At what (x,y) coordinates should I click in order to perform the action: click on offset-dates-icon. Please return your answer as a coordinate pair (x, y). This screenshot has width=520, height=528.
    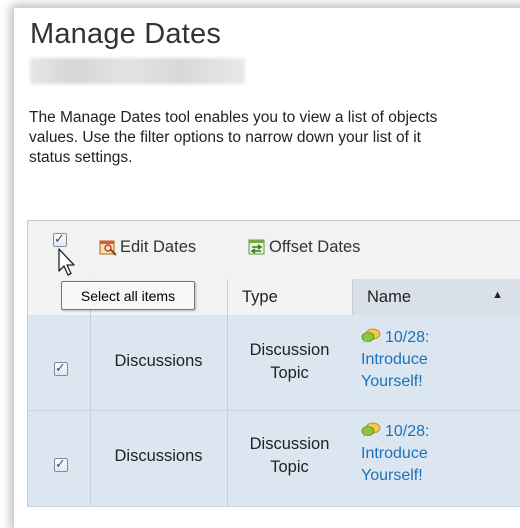
    Looking at the image, I should click on (256, 247).